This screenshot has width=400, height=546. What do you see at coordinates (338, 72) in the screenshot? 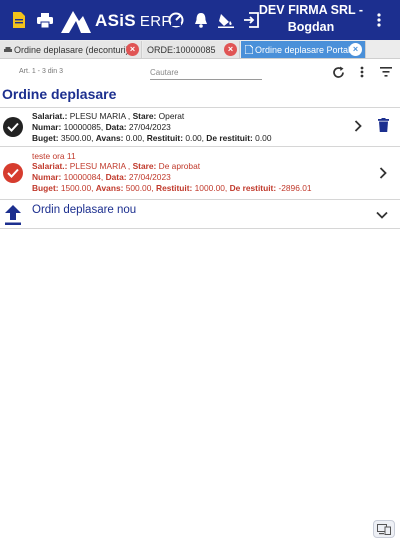
I see `refresh-icon` at bounding box center [338, 72].